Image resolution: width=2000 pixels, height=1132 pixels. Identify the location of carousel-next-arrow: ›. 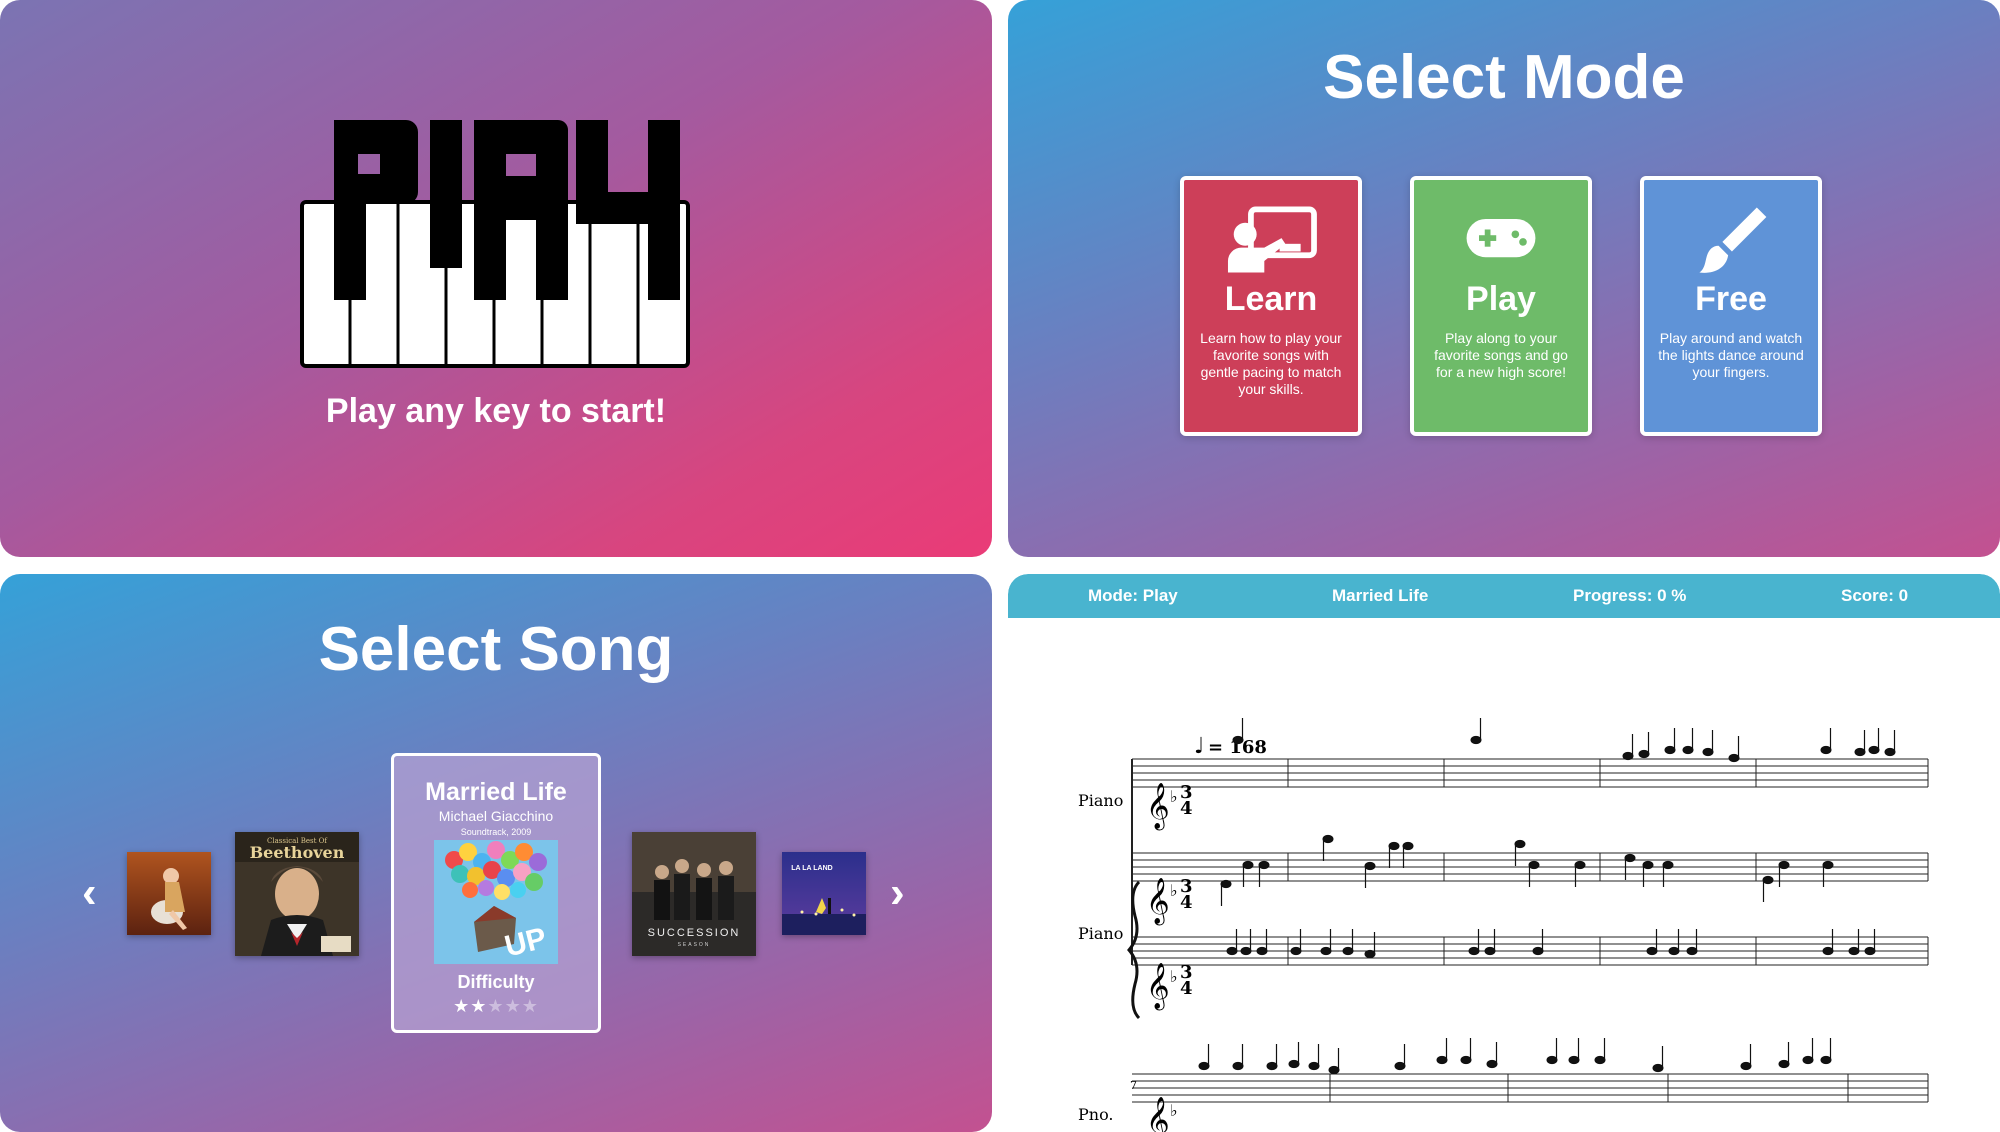
(897, 893).